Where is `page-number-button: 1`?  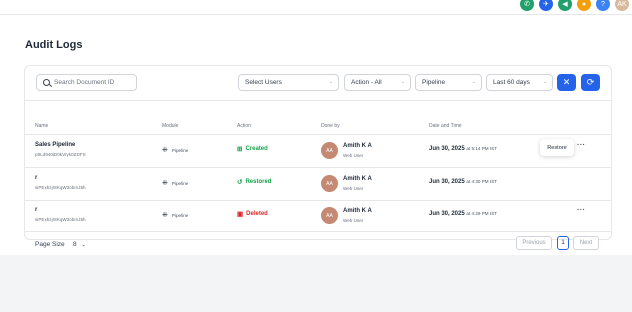
page-number-button: 1 is located at coordinates (563, 243).